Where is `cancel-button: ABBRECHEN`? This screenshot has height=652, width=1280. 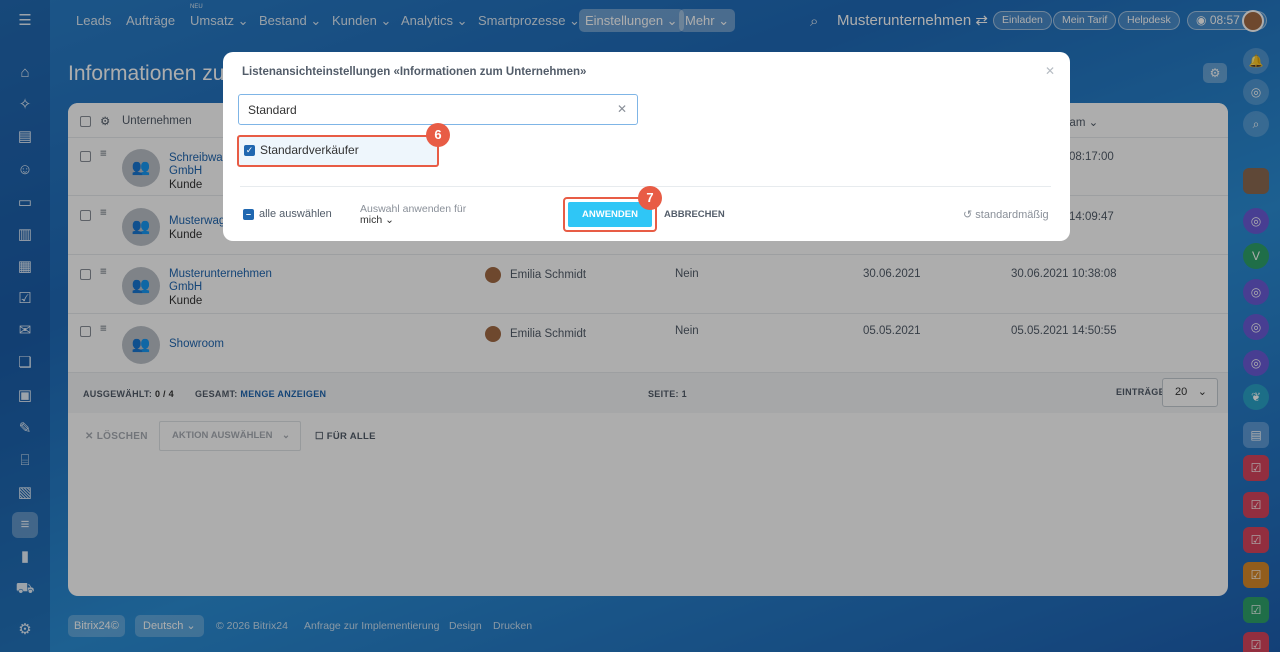
cancel-button: ABBRECHEN is located at coordinates (694, 214).